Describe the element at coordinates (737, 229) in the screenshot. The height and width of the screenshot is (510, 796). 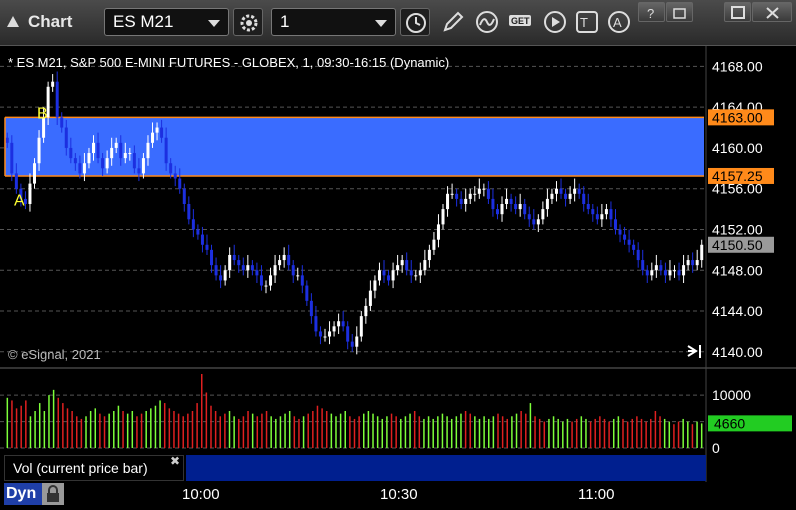
I see `price-tick-label: 4152.00` at that location.